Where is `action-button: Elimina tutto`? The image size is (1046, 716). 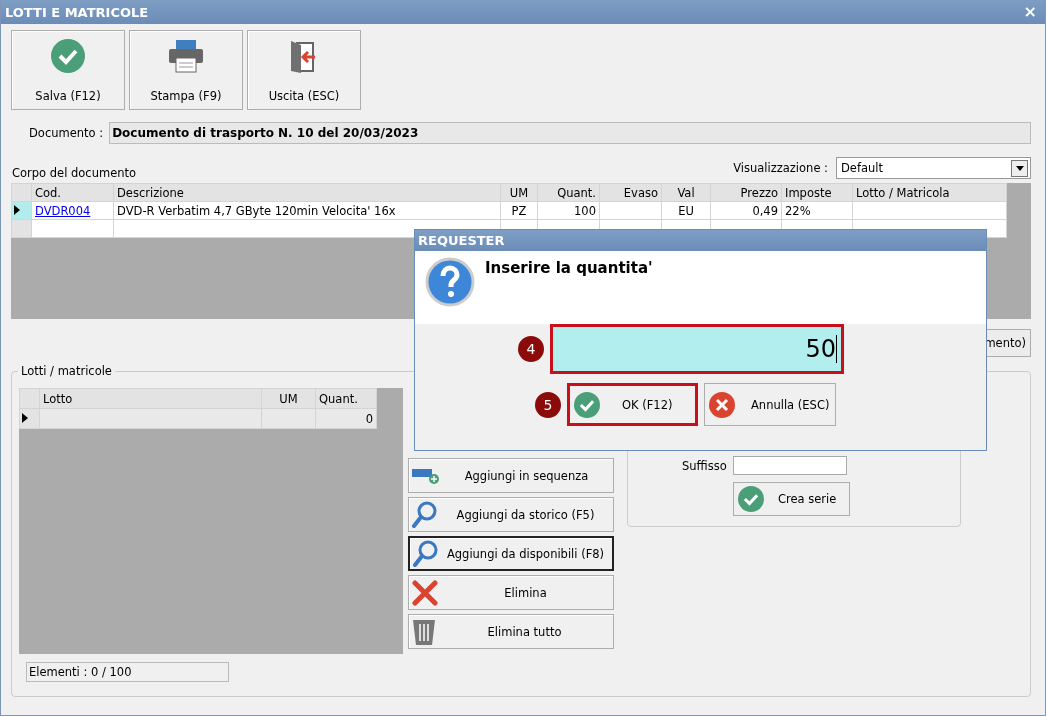 action-button: Elimina tutto is located at coordinates (511, 631).